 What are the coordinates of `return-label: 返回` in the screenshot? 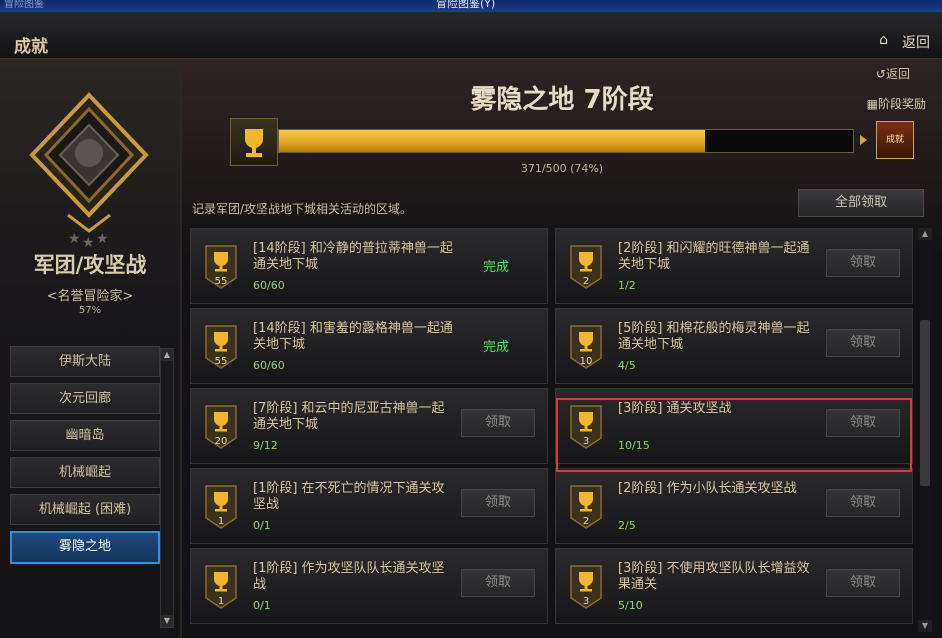 It's located at (897, 74).